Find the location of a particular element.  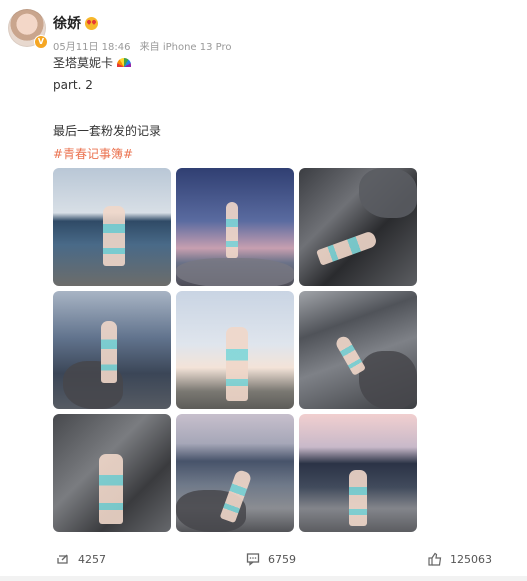

post-text-line-1: 圣塔莫妮卡 is located at coordinates (92, 62).